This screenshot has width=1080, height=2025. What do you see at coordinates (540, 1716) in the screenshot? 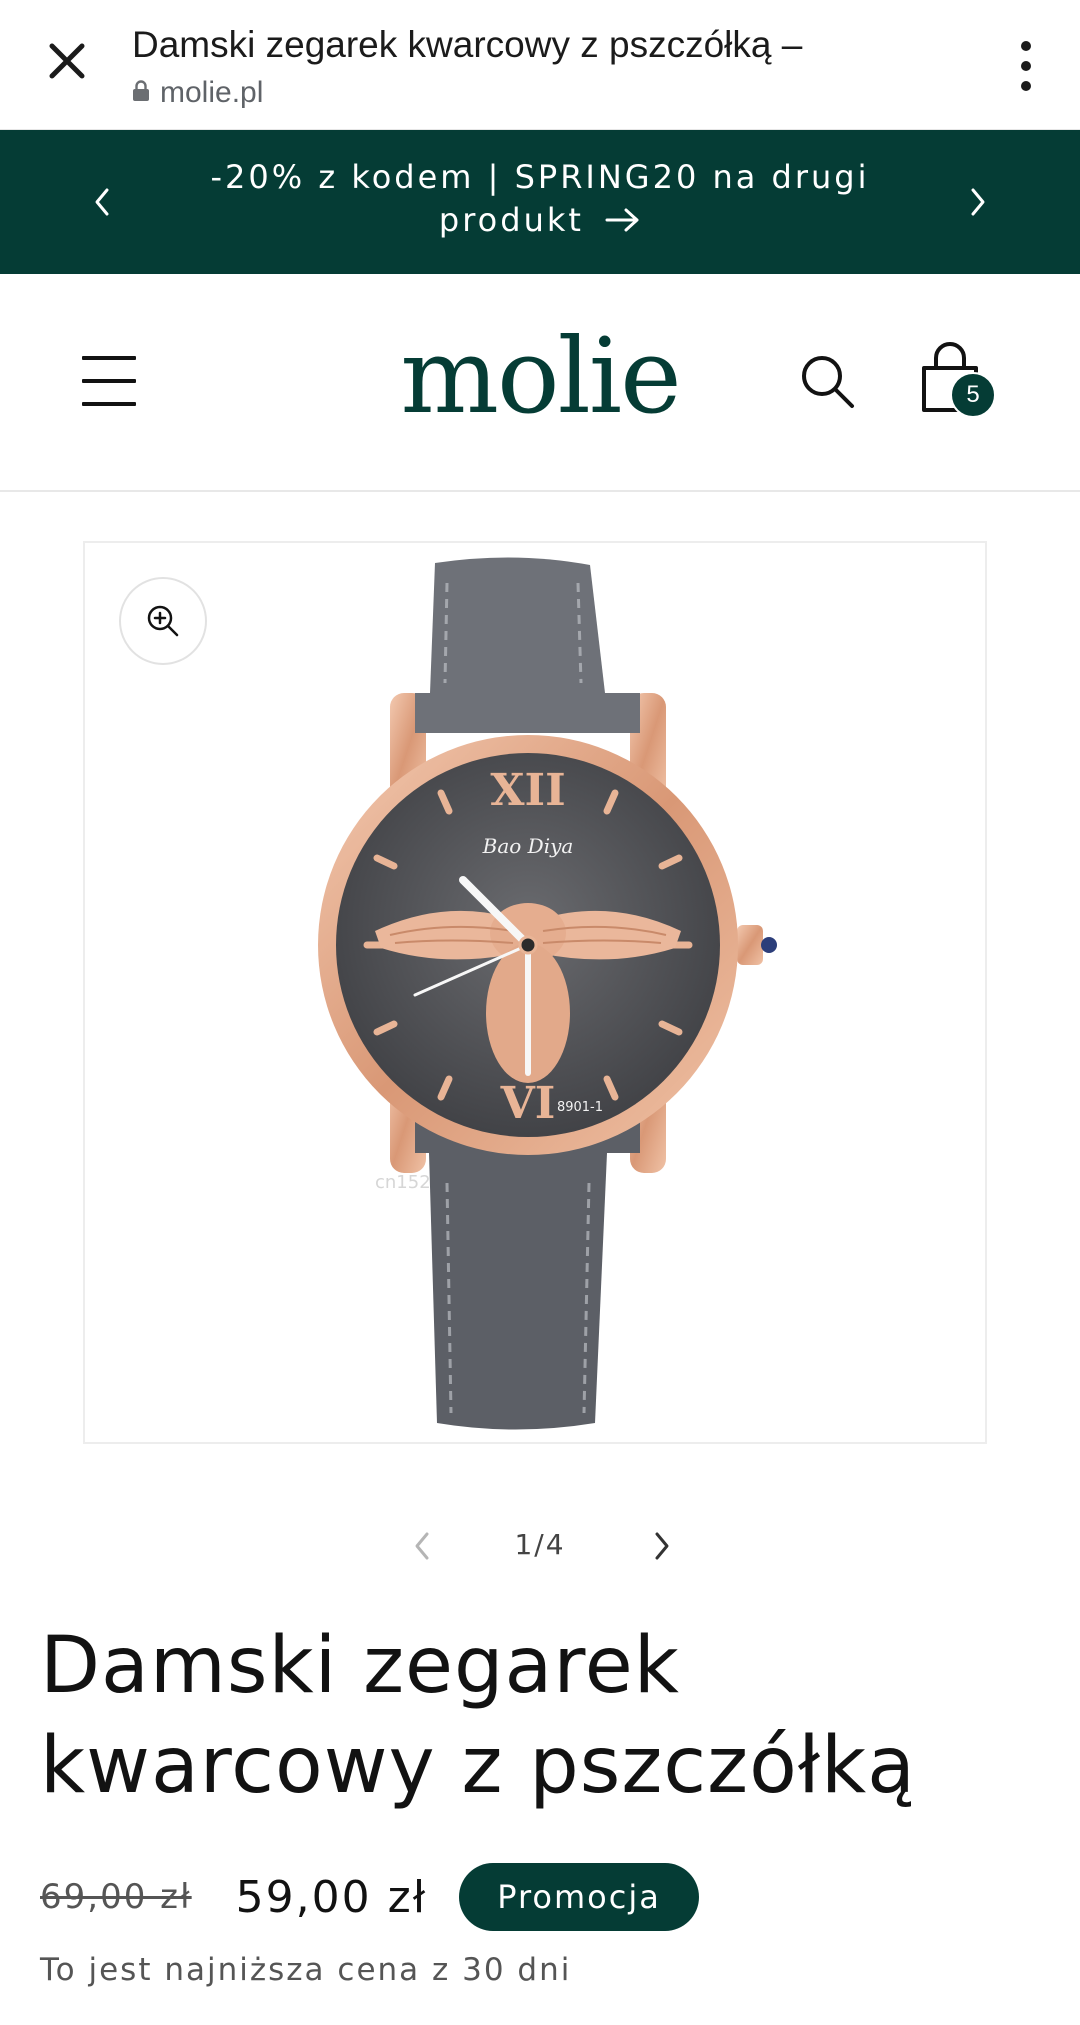
I see `product-title: Damski zegarek kwarcowy z pszczółką` at bounding box center [540, 1716].